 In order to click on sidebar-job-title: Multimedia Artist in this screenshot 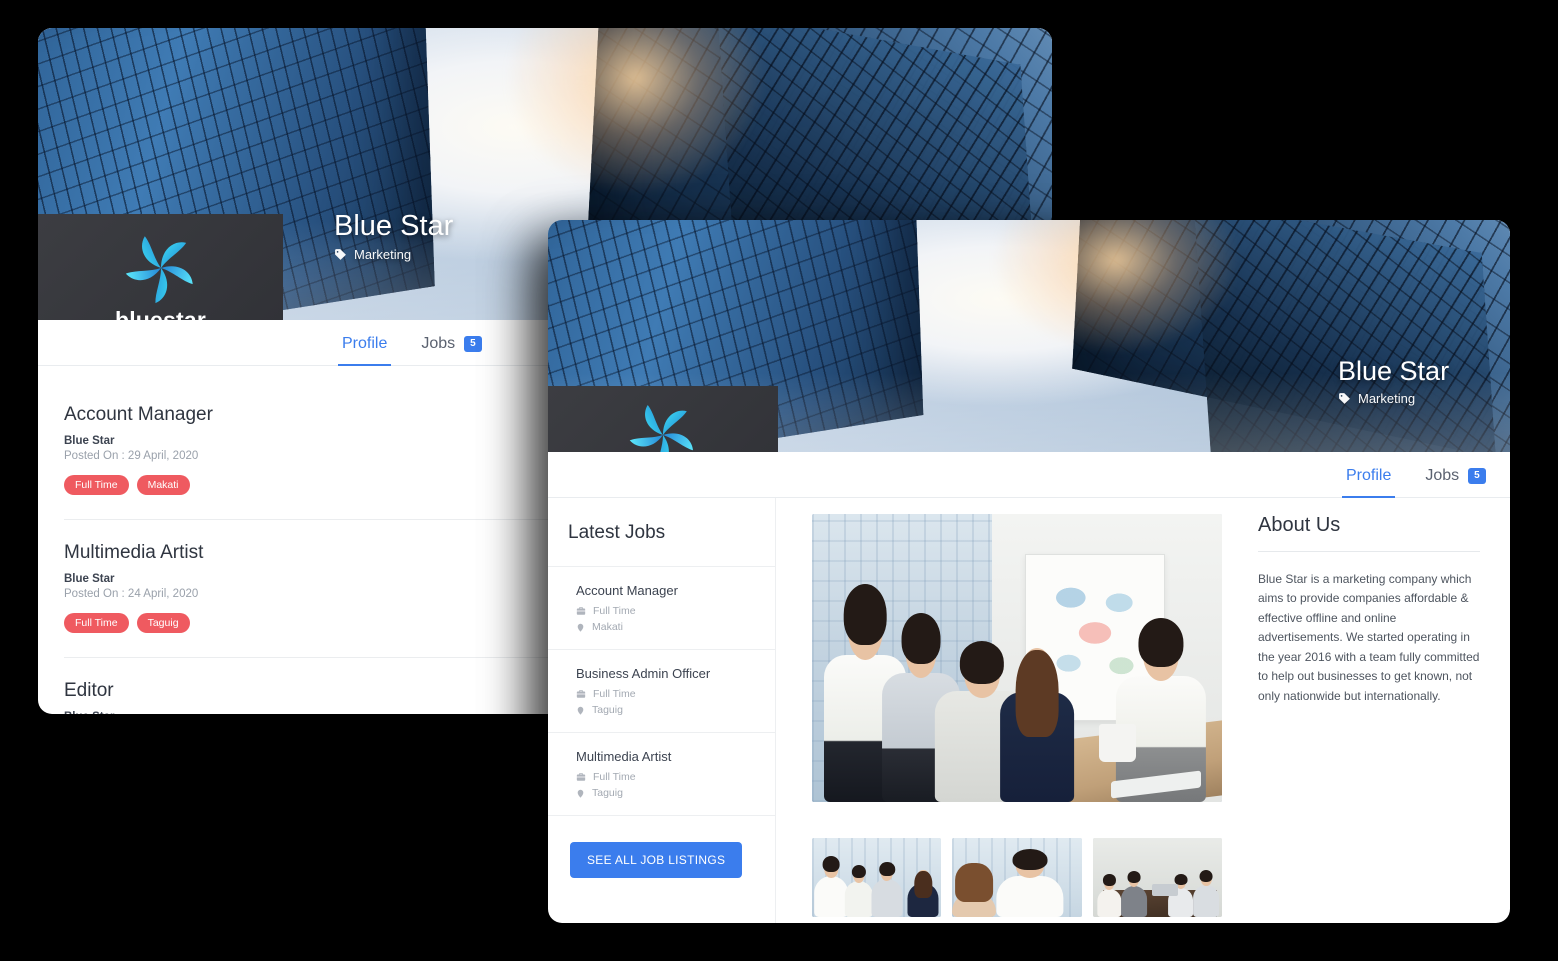, I will do `click(624, 756)`.